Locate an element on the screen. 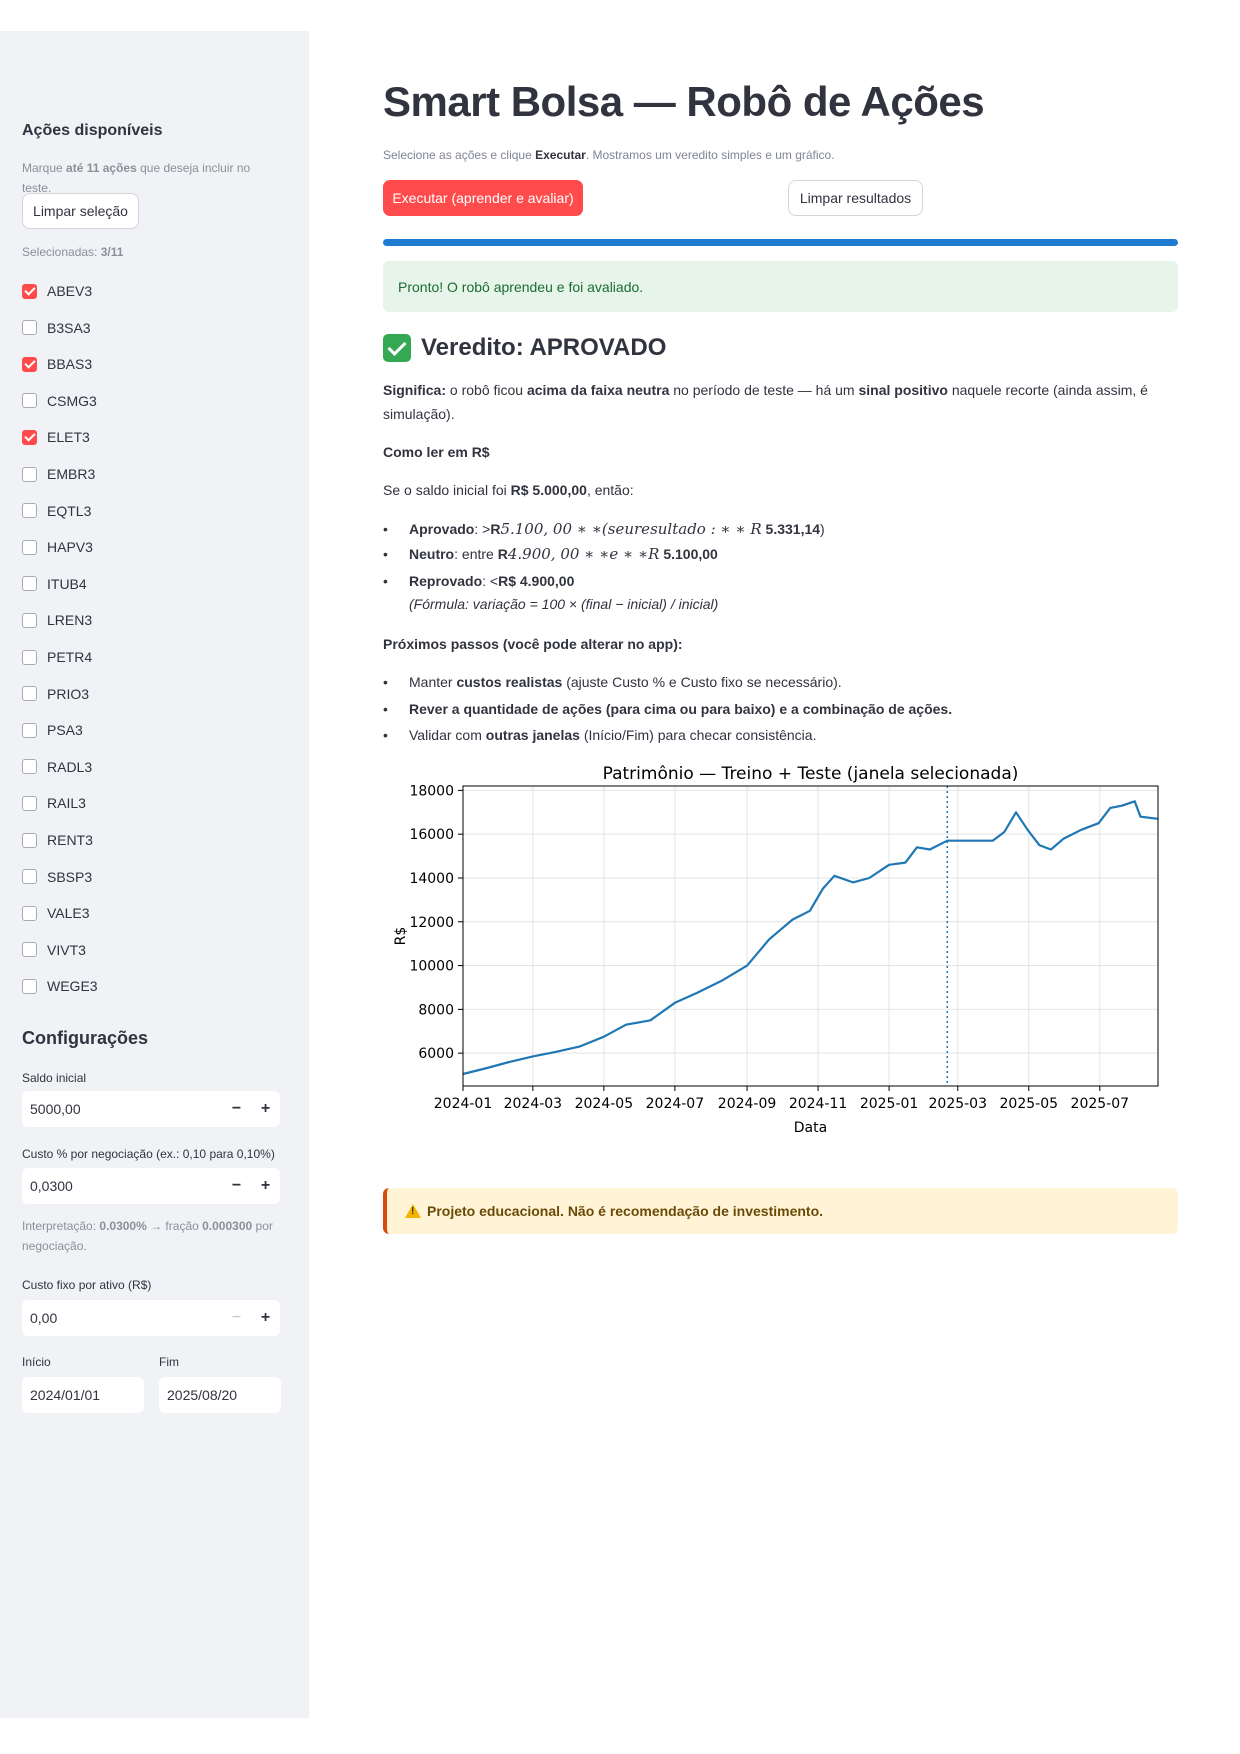 This screenshot has height=1754, width=1240. fixed-cost-label: Custo fixo por ativo (R$) is located at coordinates (87, 1285).